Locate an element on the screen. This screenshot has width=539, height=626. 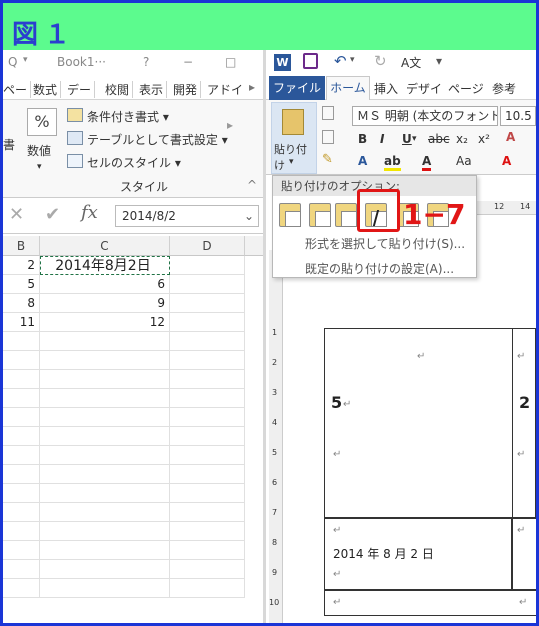
cell-b2: 5 is located at coordinates (21, 284).